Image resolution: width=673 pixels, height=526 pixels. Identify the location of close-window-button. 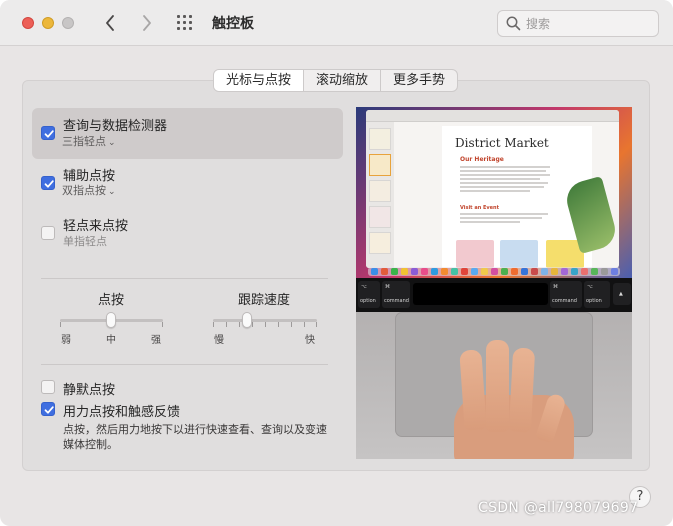
(28, 23).